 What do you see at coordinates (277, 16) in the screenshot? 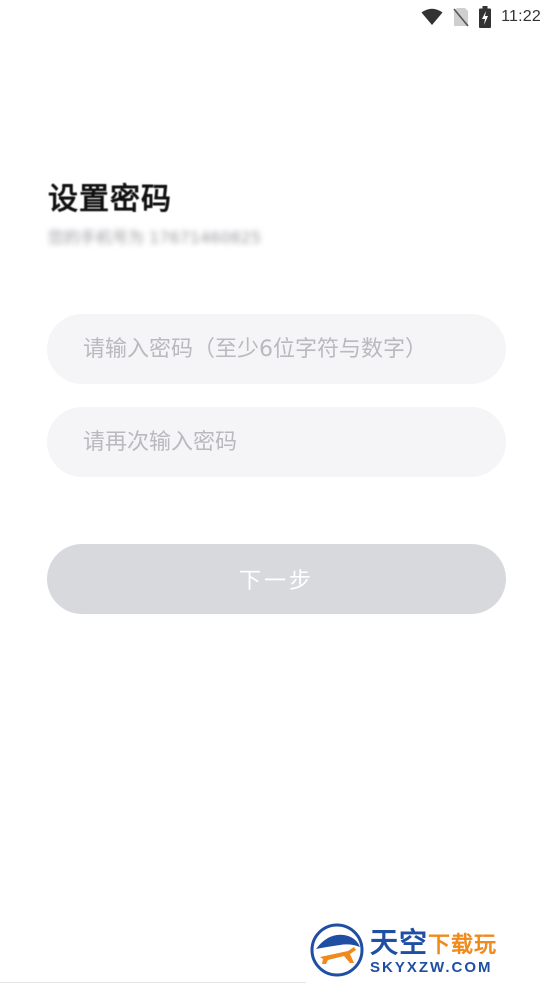
I see `status-bar: 11:22` at bounding box center [277, 16].